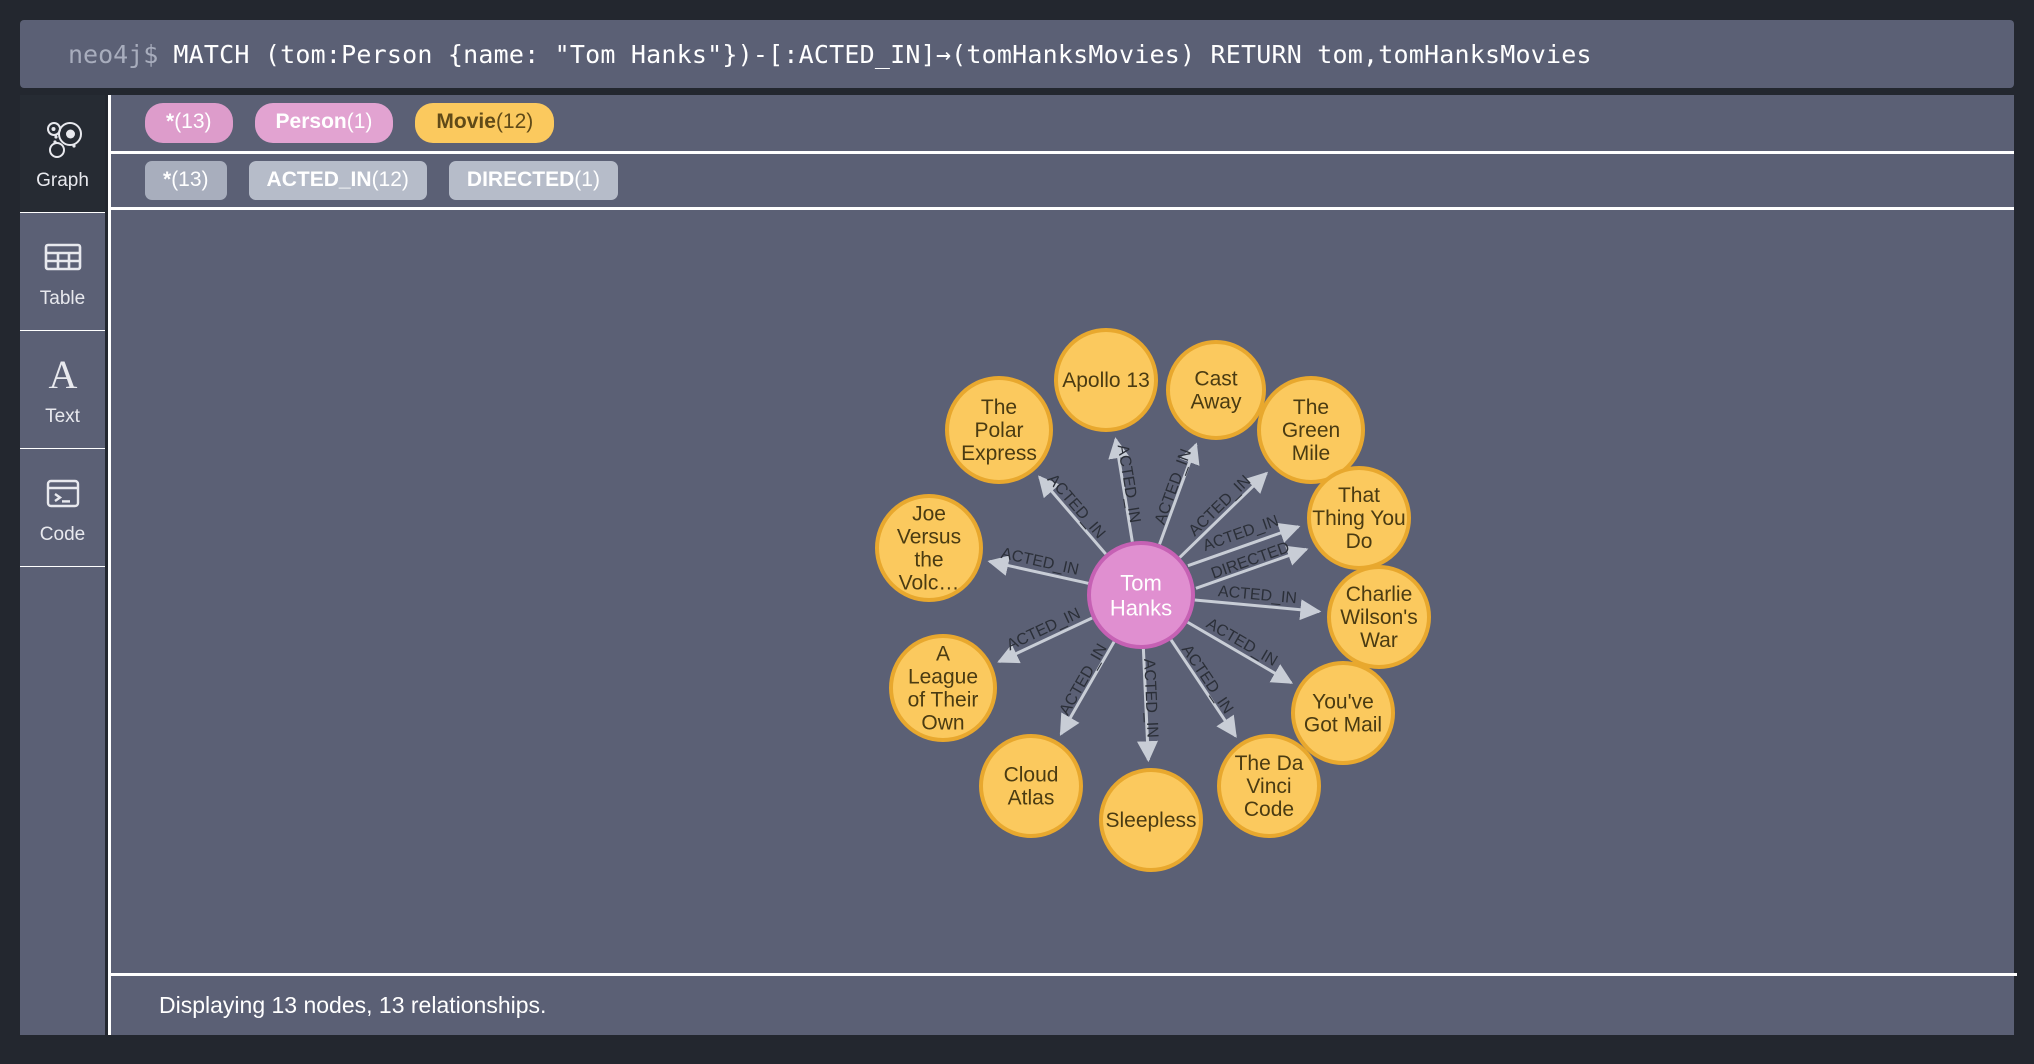 This screenshot has width=2034, height=1064. What do you see at coordinates (311, 122) in the screenshot?
I see `pill-name: Person` at bounding box center [311, 122].